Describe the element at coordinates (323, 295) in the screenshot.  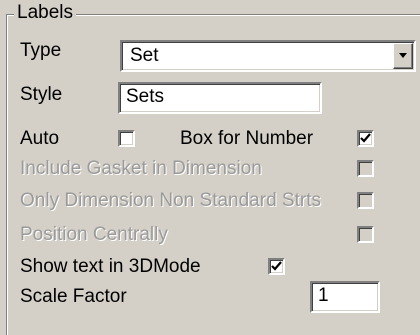
I see `scale-factor-value: 1` at that location.